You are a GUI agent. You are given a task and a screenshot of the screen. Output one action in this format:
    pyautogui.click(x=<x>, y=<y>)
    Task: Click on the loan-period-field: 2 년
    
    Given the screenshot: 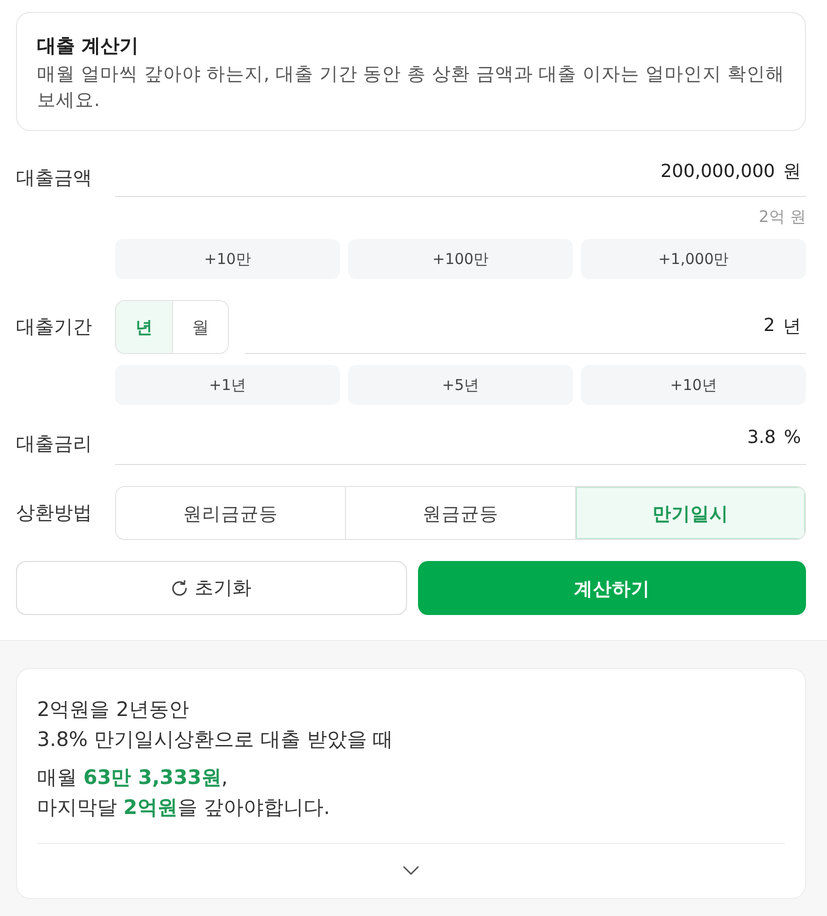 What is the action you would take?
    pyautogui.click(x=525, y=327)
    